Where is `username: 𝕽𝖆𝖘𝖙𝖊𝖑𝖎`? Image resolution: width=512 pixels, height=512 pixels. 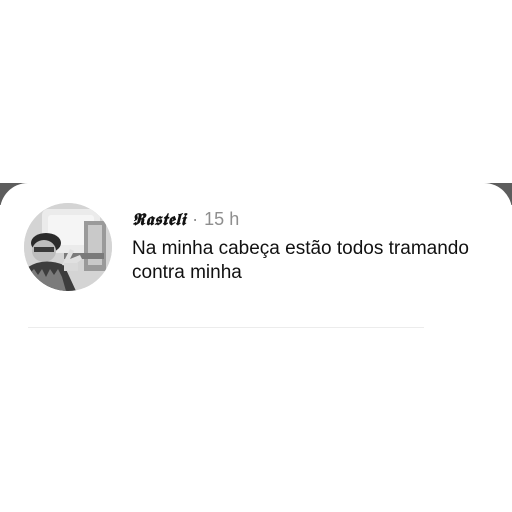 username: 𝕽𝖆𝖘𝖙𝖊𝖑𝖎 is located at coordinates (159, 220).